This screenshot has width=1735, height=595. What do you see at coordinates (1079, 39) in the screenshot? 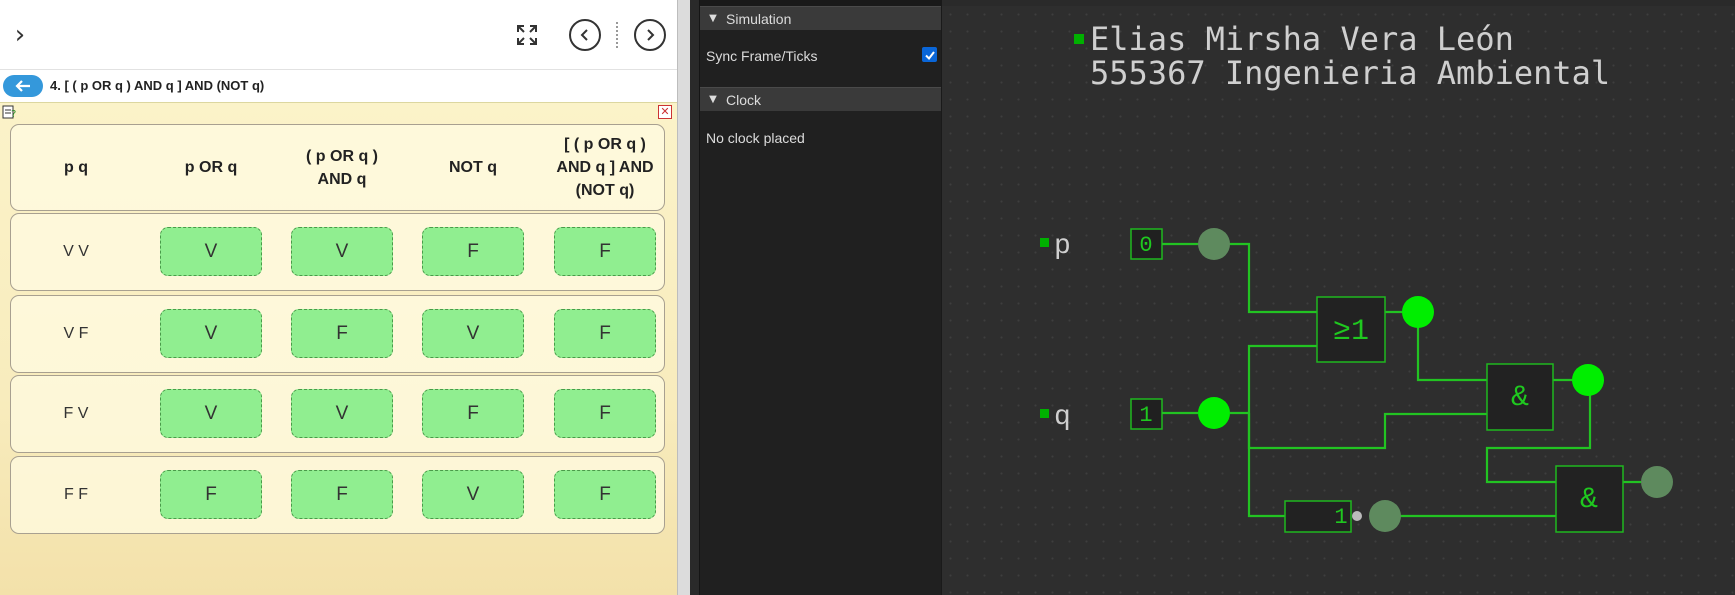
I see `text-anchor-marker` at bounding box center [1079, 39].